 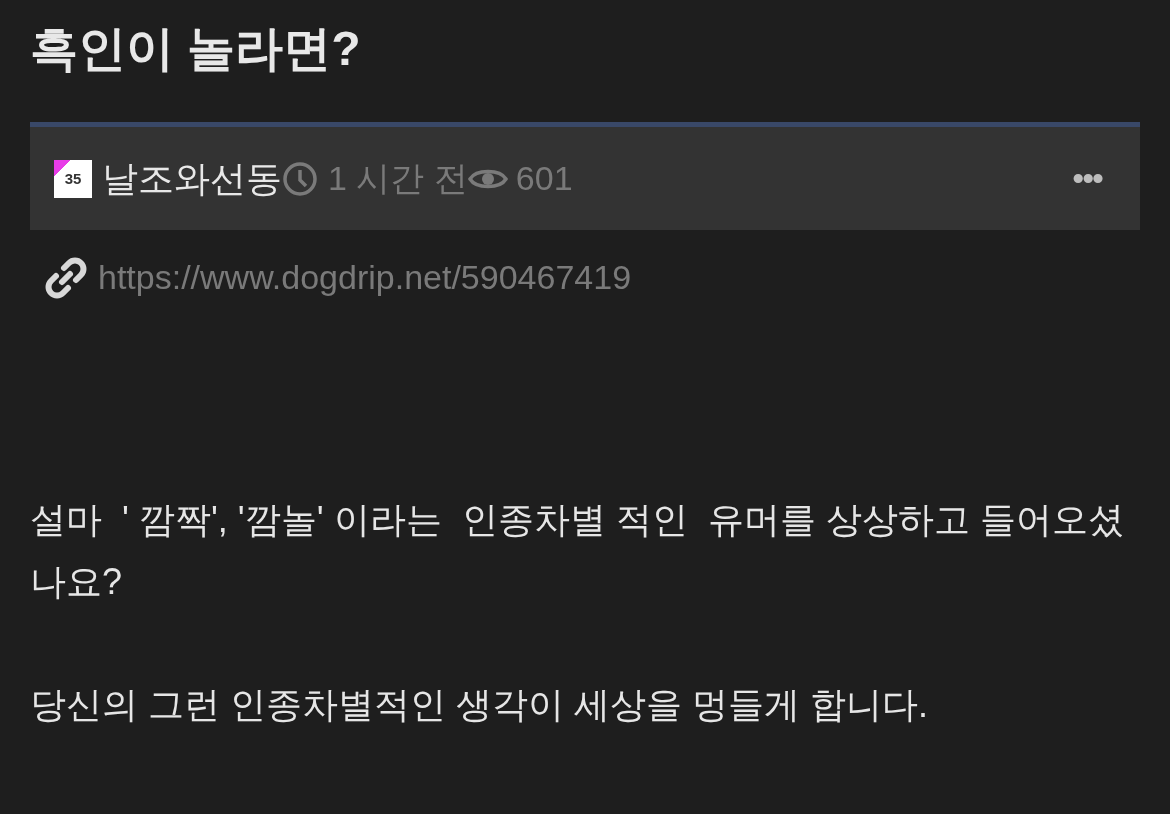 What do you see at coordinates (192, 178) in the screenshot?
I see `author-name: 날조와선동` at bounding box center [192, 178].